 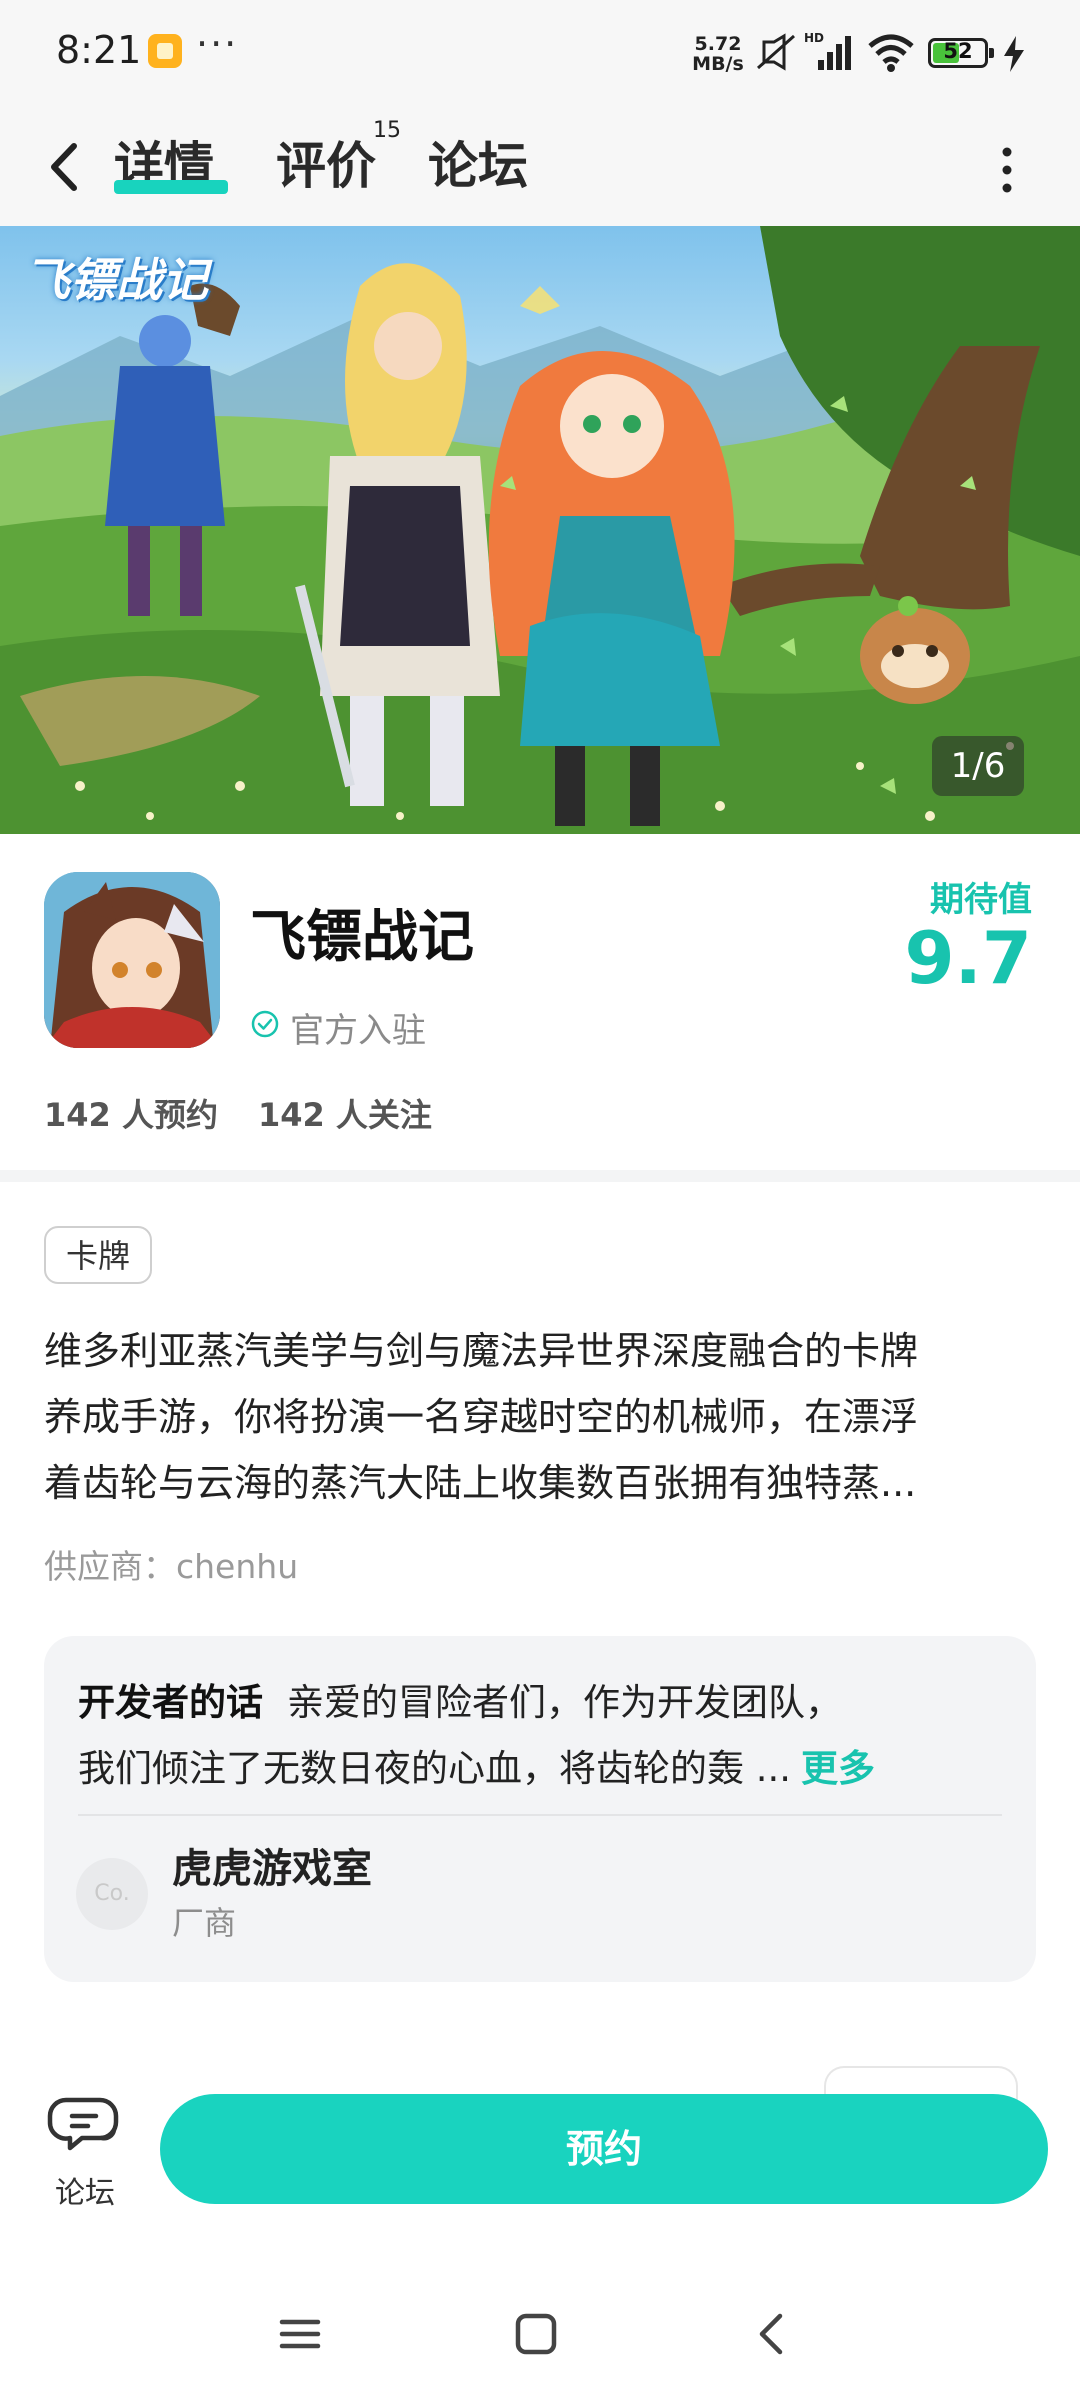 I want to click on app-icon, so click(x=132, y=960).